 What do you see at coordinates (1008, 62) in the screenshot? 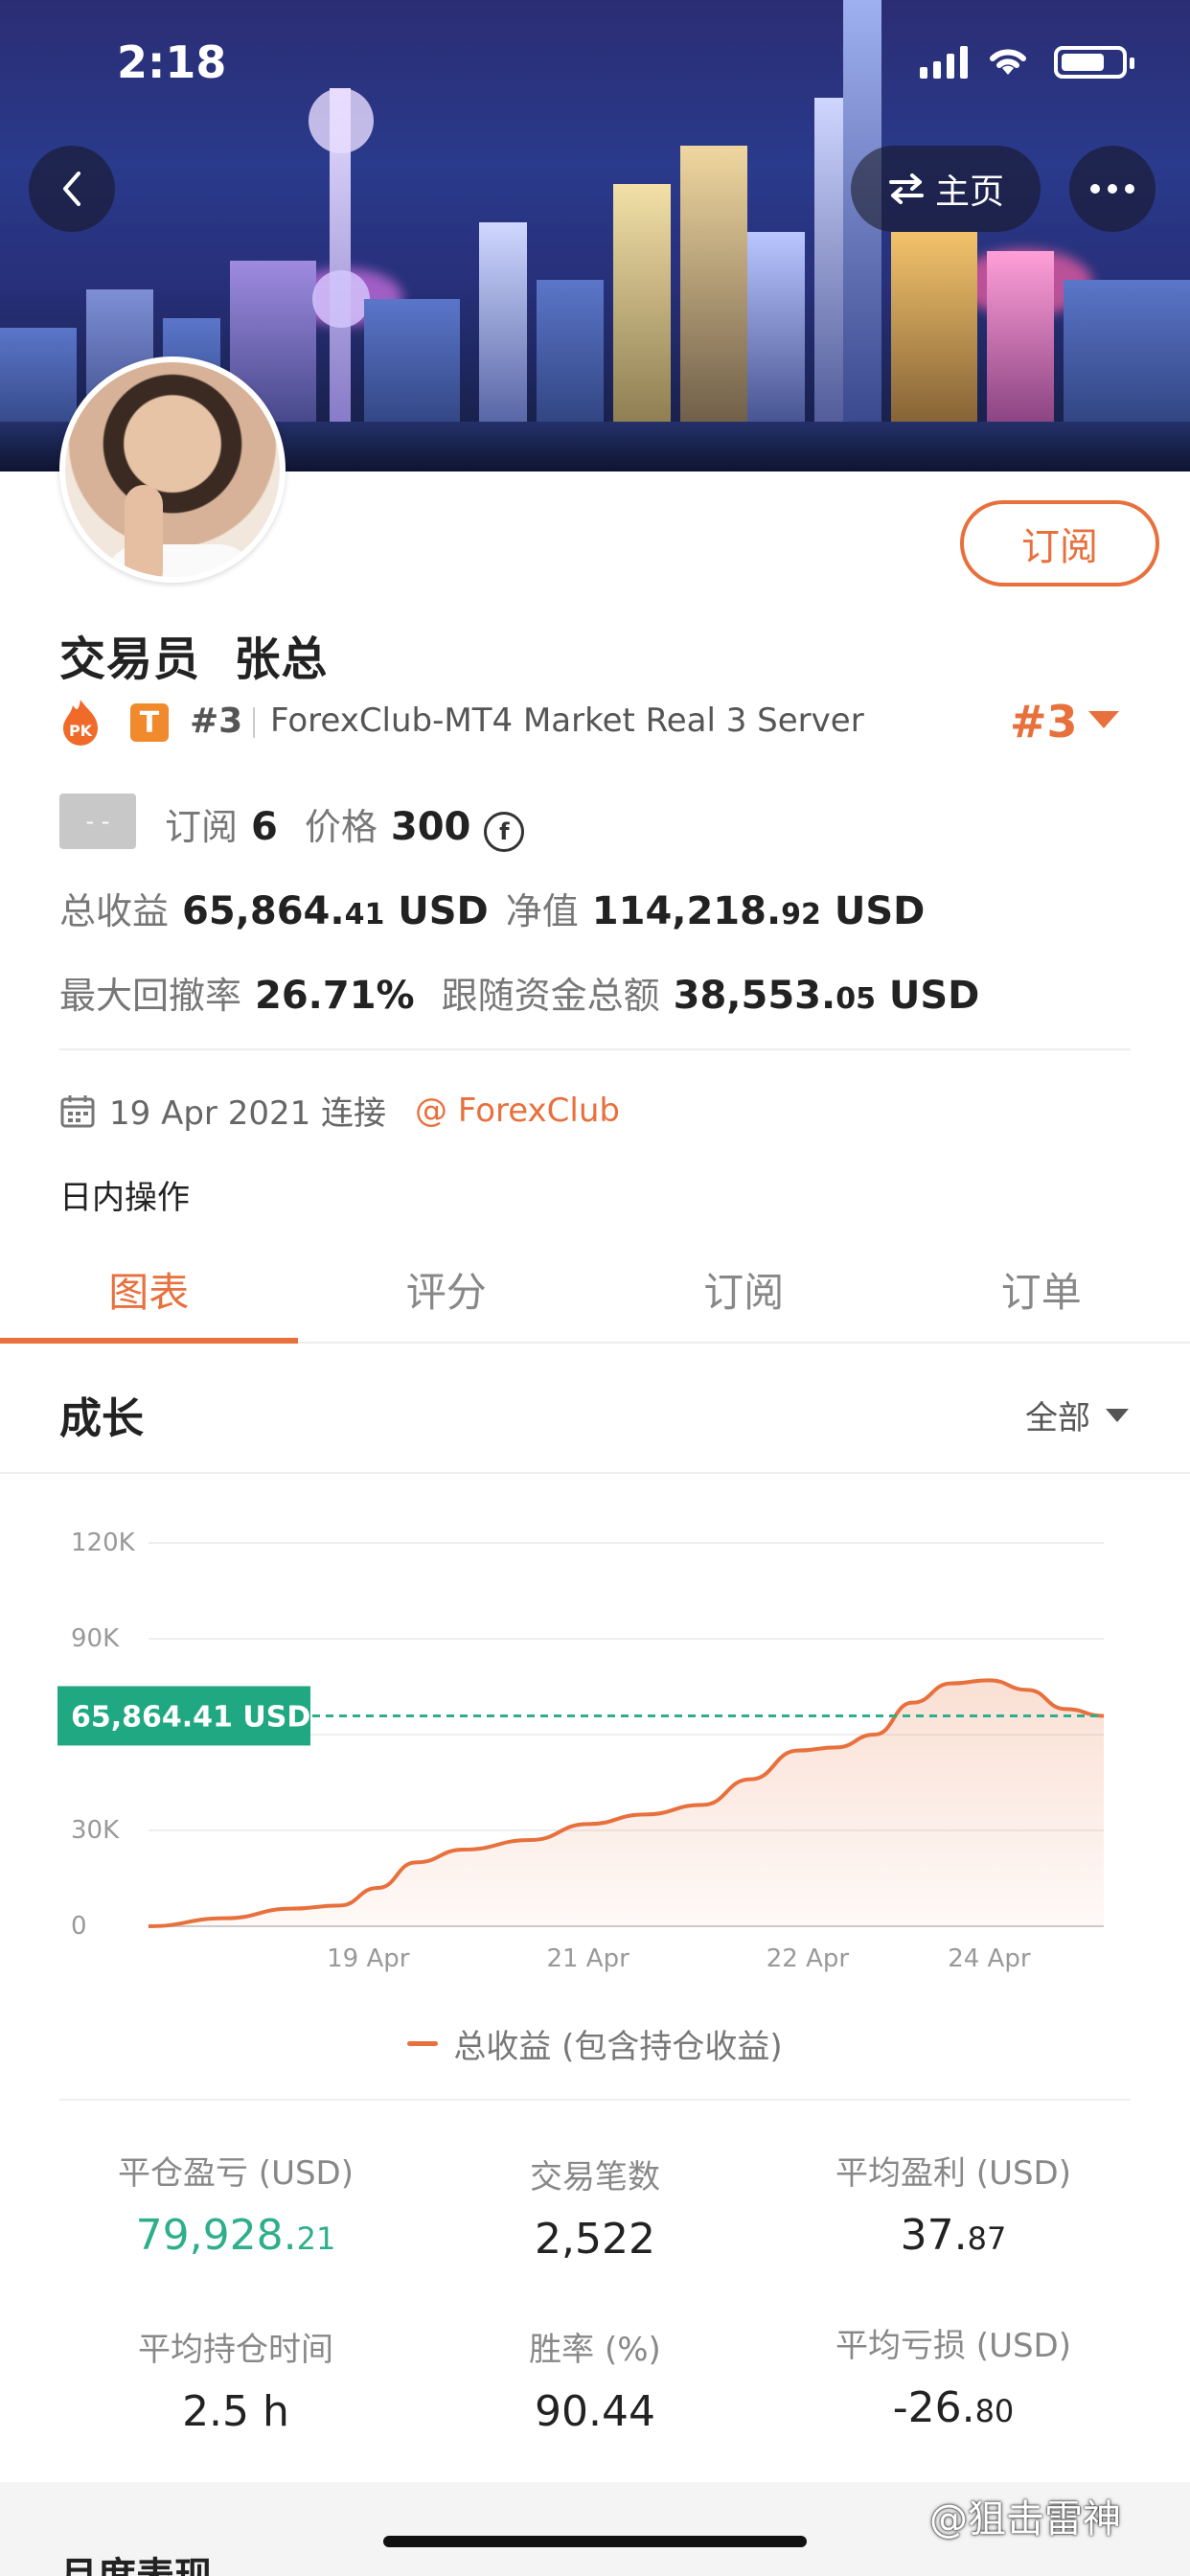
I see `wifi-icon` at bounding box center [1008, 62].